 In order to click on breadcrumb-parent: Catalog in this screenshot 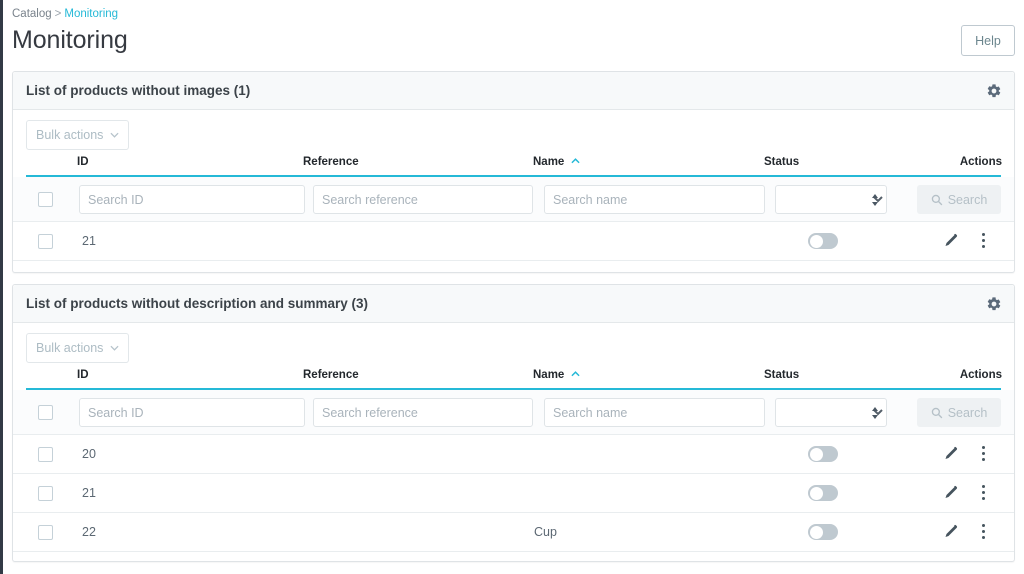, I will do `click(32, 14)`.